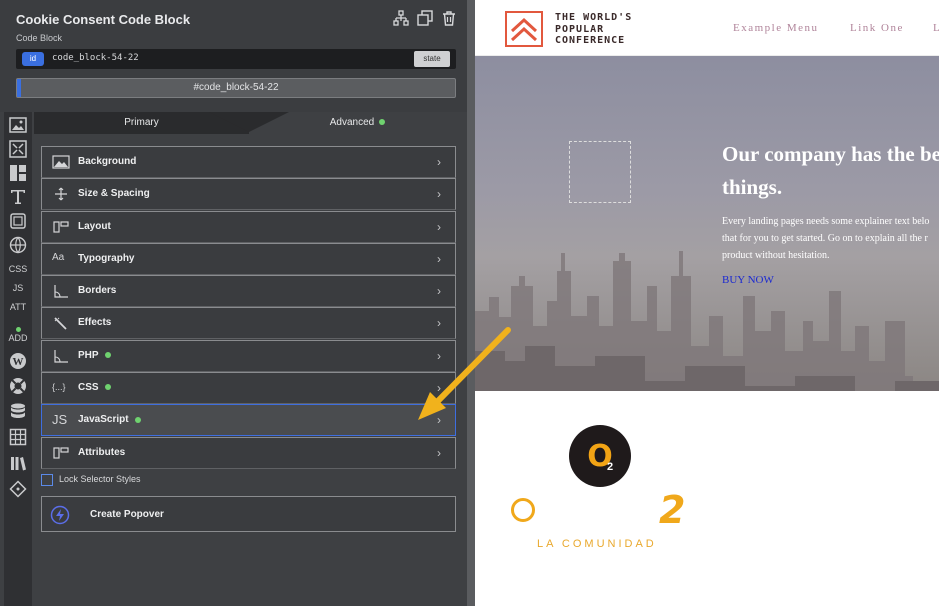  What do you see at coordinates (248, 258) in the screenshot?
I see `section-typography: Aa Typography ›` at bounding box center [248, 258].